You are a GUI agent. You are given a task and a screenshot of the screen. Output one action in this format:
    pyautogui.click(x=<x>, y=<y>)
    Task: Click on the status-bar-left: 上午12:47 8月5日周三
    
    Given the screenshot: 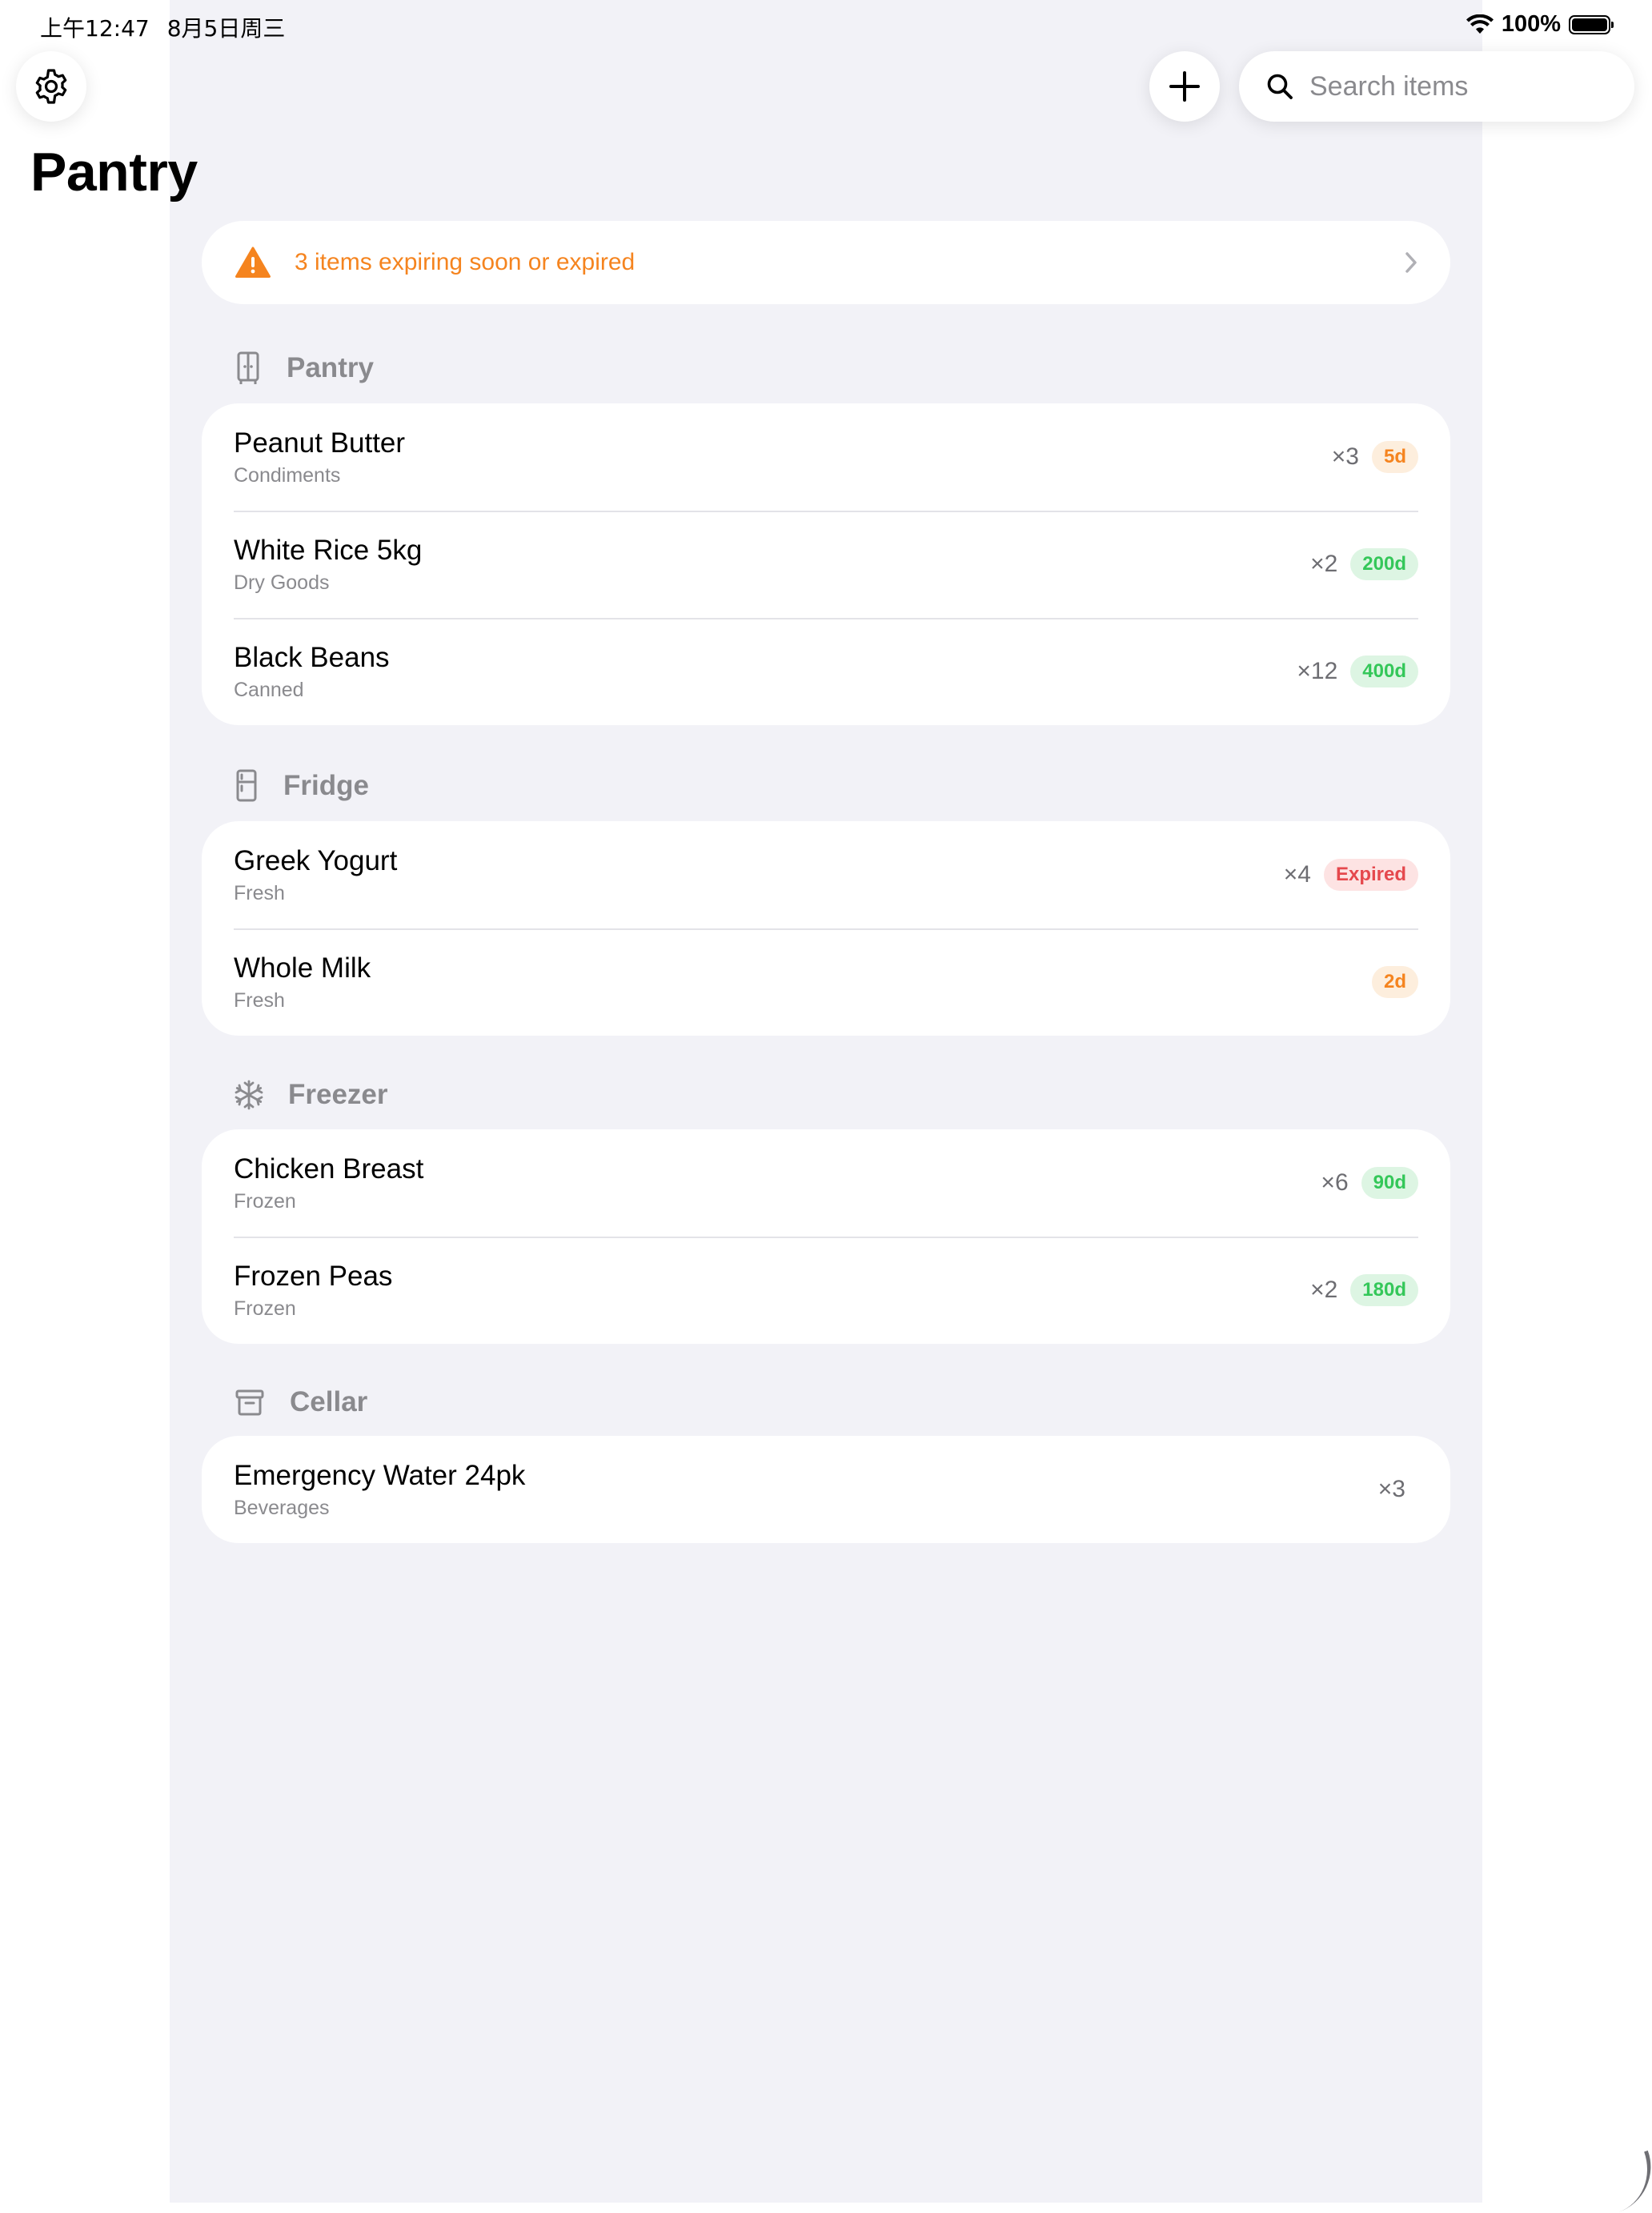 What is the action you would take?
    pyautogui.click(x=171, y=27)
    